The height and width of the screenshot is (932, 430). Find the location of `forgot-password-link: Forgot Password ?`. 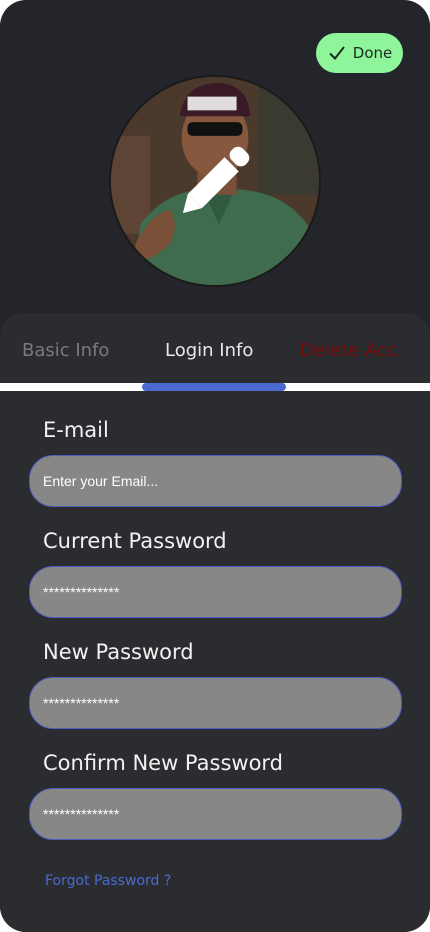

forgot-password-link: Forgot Password ? is located at coordinates (108, 881).